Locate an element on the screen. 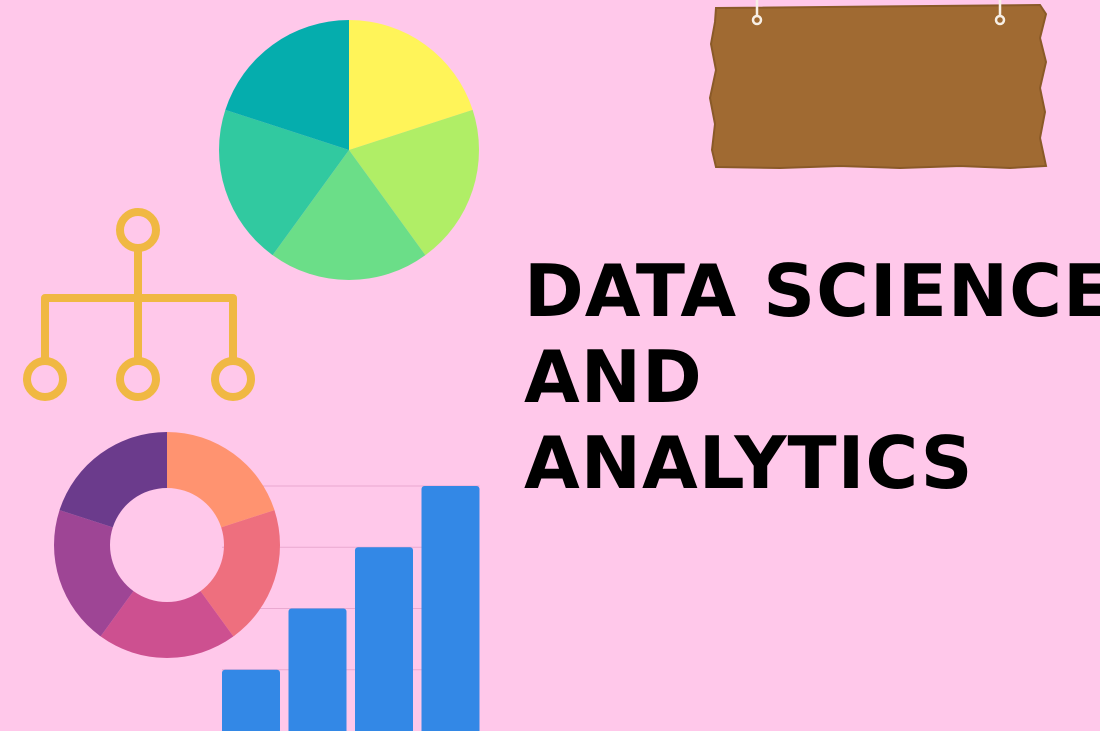 The height and width of the screenshot is (731, 1100). headline-line-1: DATA SCIENCE is located at coordinates (812, 291).